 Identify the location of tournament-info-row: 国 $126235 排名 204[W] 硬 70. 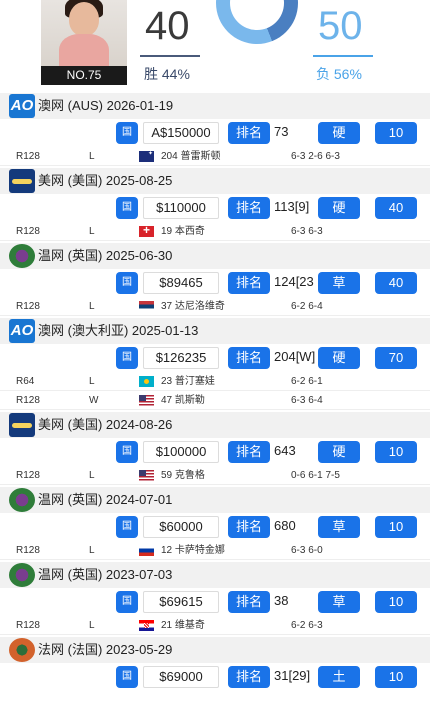
(215, 358).